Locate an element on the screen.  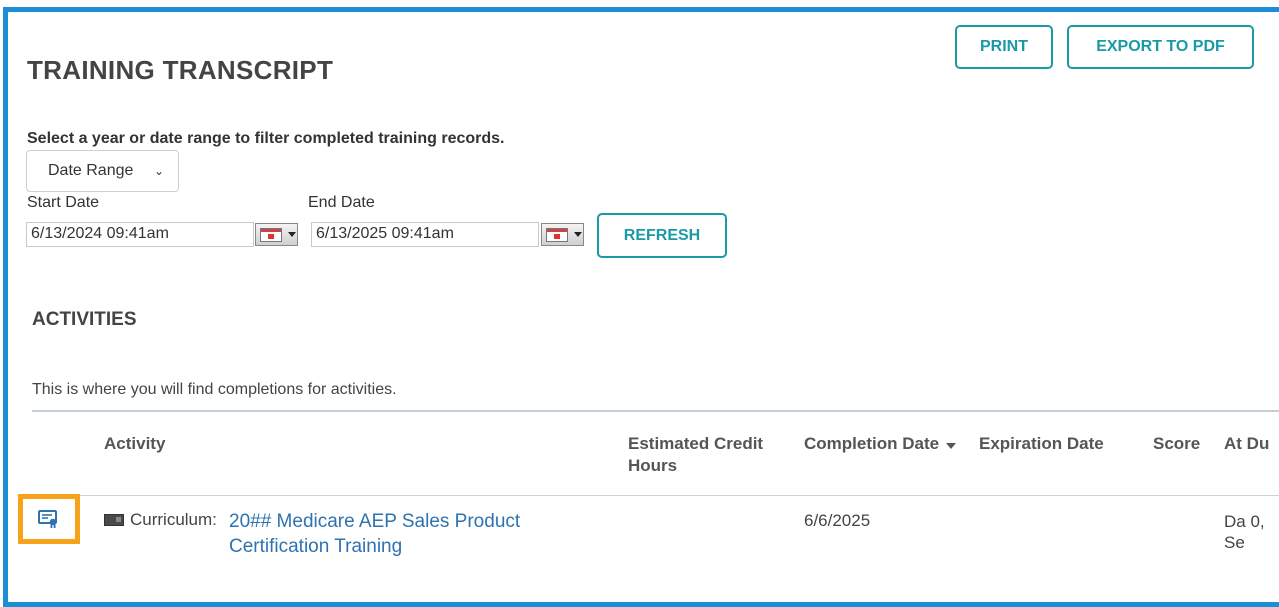
column-header-attempt-duration: At Du is located at coordinates (1251, 444).